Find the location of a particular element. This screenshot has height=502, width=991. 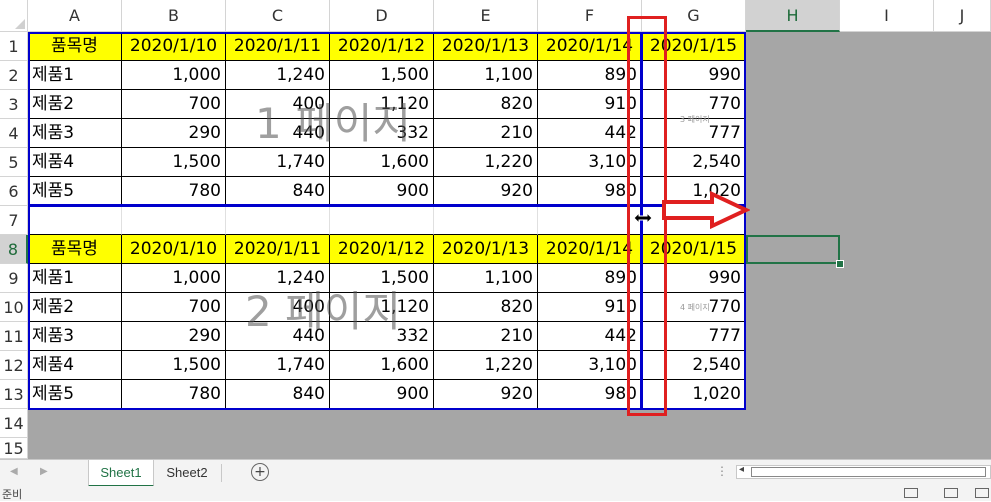

col-header-h: H is located at coordinates (793, 16).